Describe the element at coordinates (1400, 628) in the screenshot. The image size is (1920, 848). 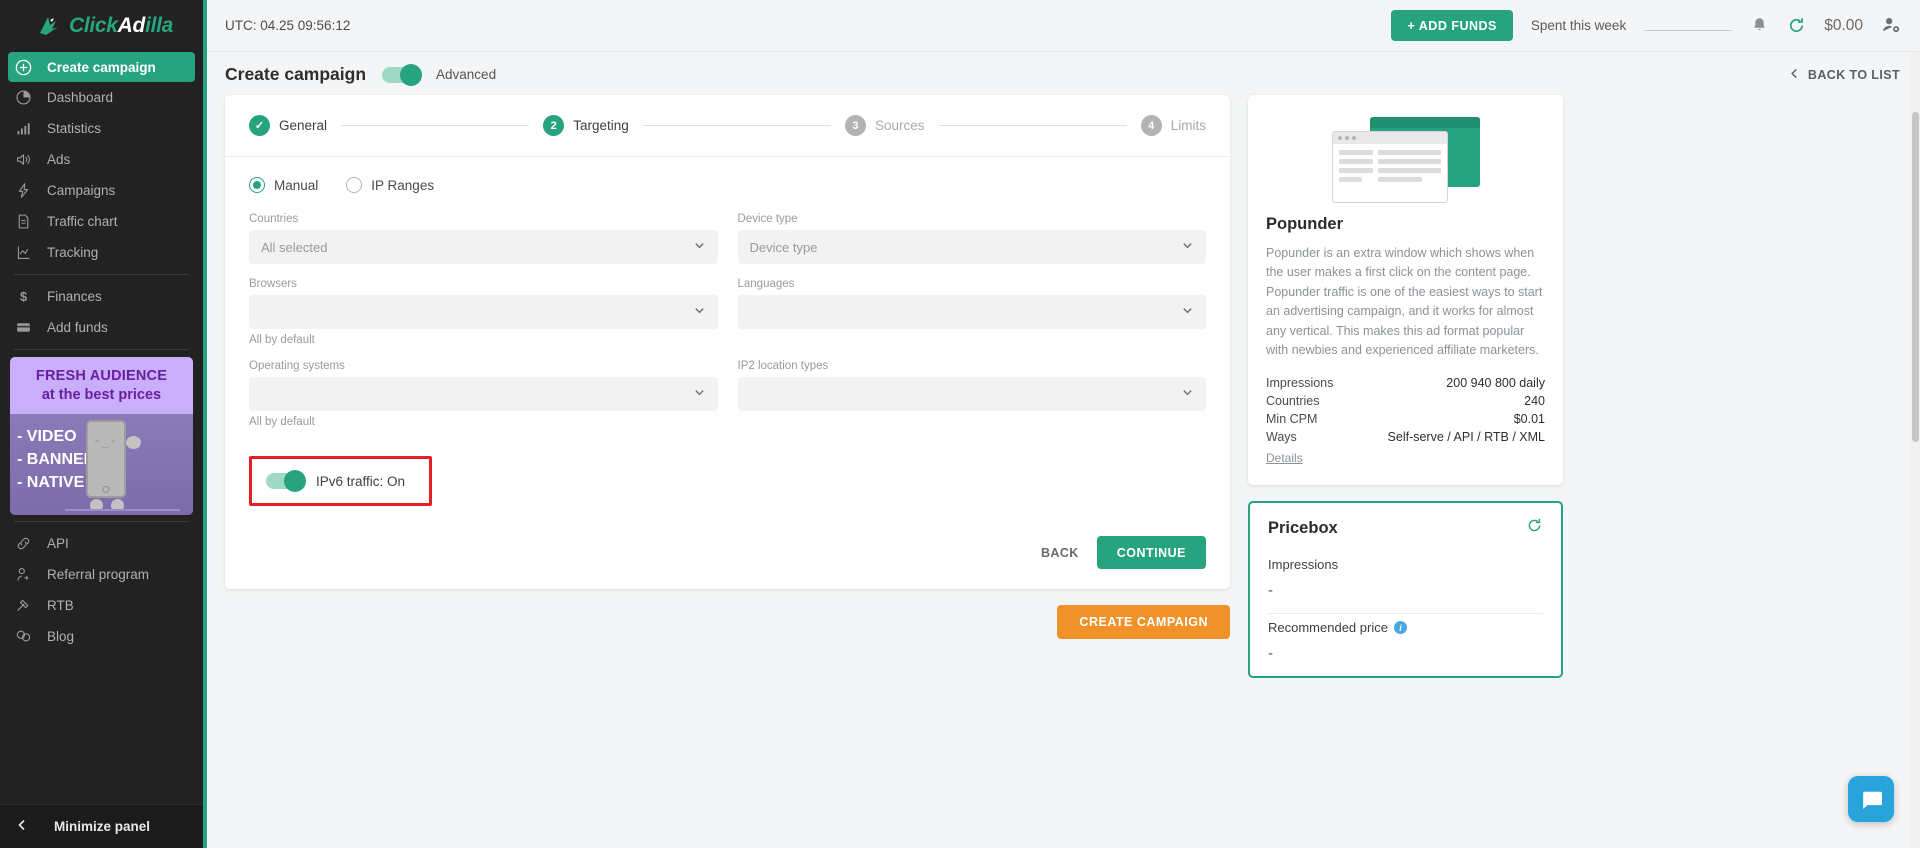
I see `info-icon: i` at that location.